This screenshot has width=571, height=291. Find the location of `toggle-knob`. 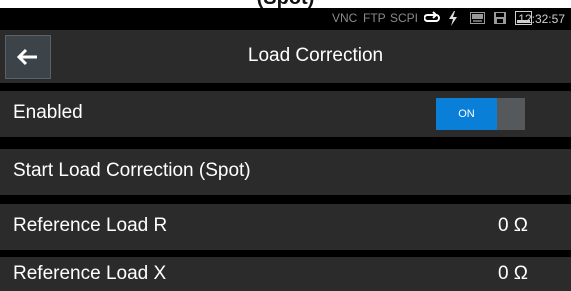

toggle-knob is located at coordinates (510, 114).